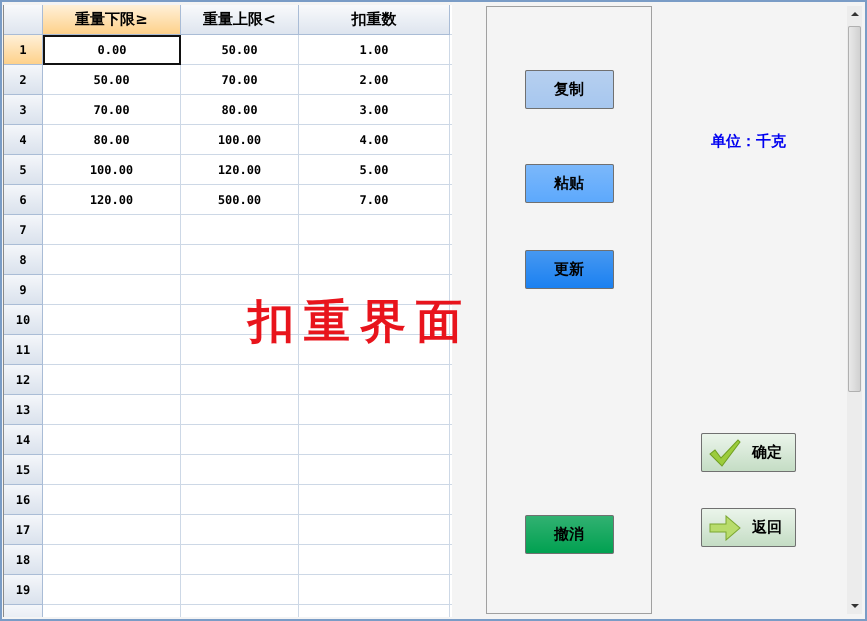 Image resolution: width=867 pixels, height=621 pixels. I want to click on table-cell: 3.00, so click(374, 110).